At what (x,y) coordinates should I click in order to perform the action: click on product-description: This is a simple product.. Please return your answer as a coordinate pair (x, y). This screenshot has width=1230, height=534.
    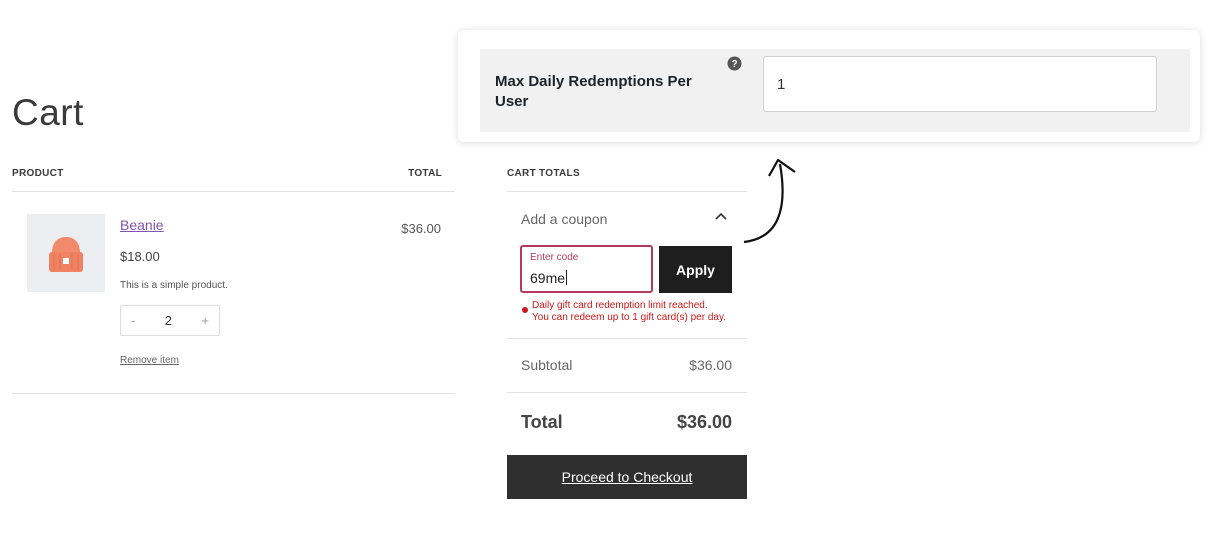
    Looking at the image, I should click on (174, 285).